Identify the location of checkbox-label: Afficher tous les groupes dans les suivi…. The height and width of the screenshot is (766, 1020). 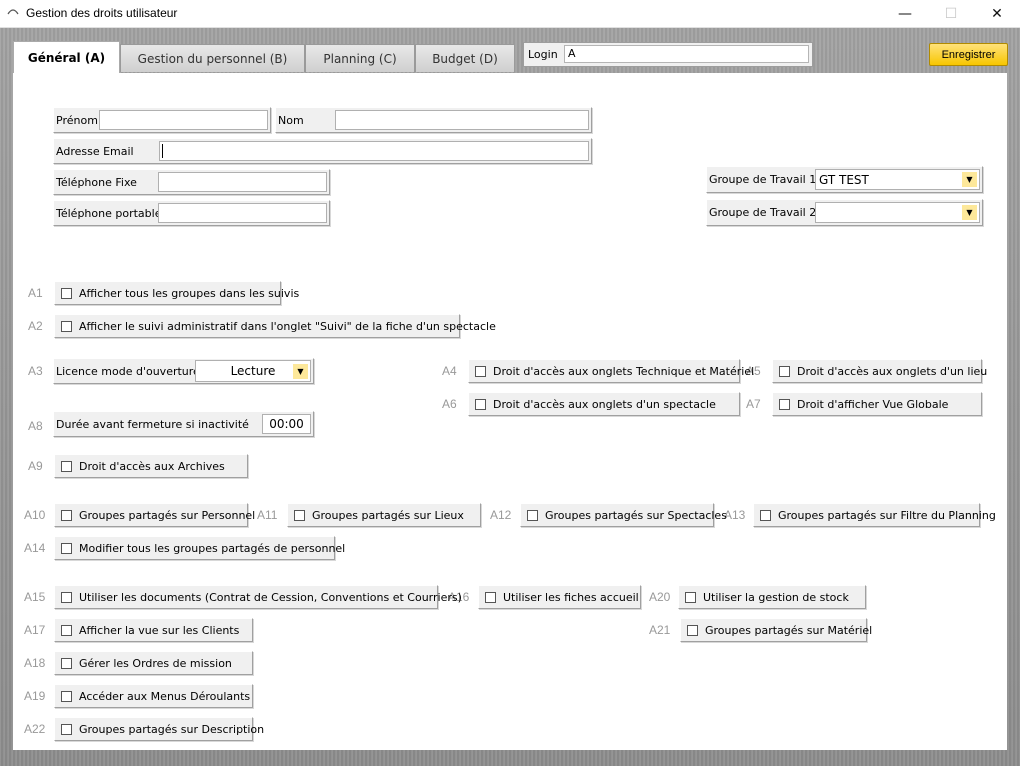
(189, 293).